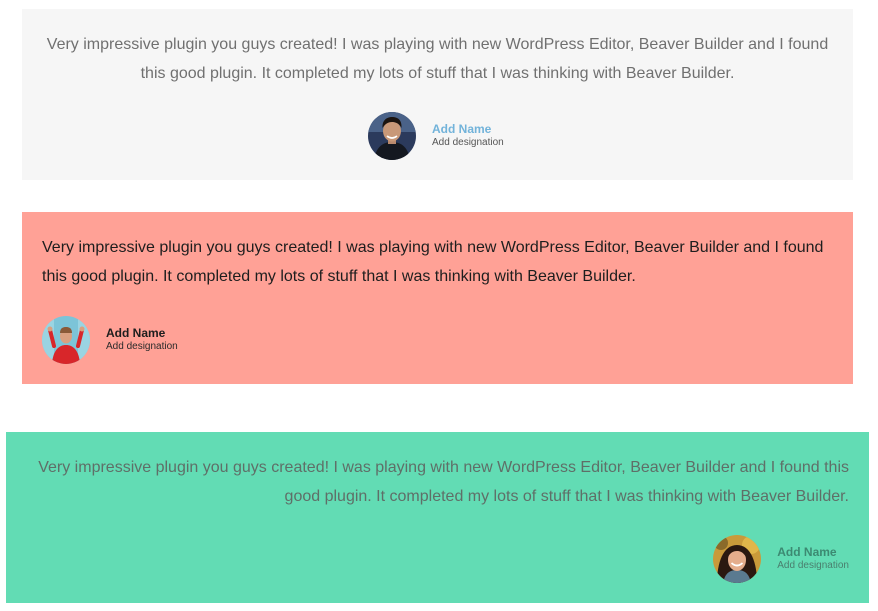 This screenshot has width=878, height=611. I want to click on man-dark-jacket-avatar-icon, so click(392, 136).